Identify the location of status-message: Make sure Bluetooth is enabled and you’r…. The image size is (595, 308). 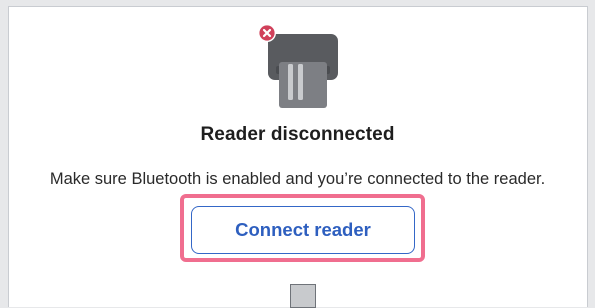
(297, 179).